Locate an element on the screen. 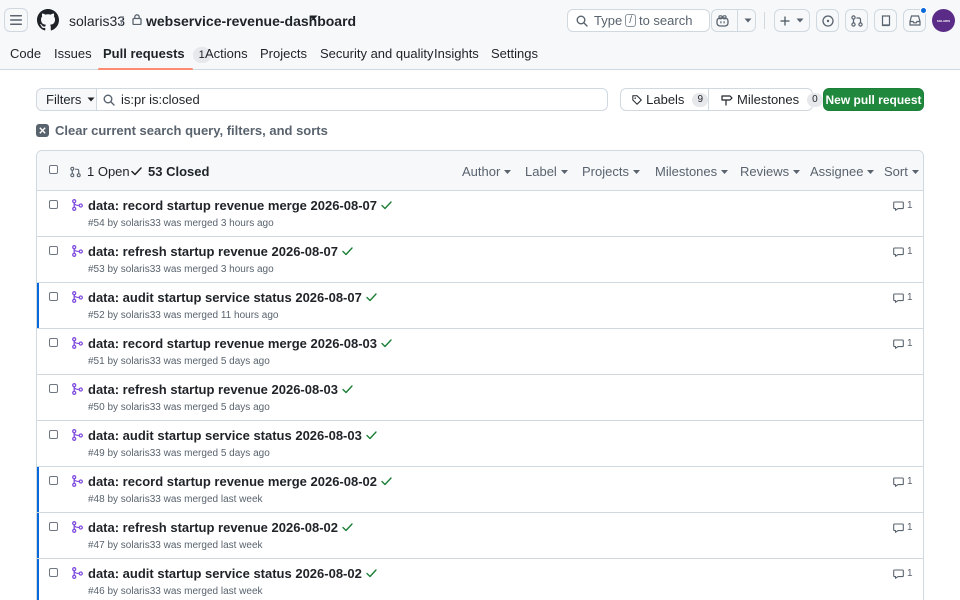  projects-filter-label: Projects is located at coordinates (605, 171).